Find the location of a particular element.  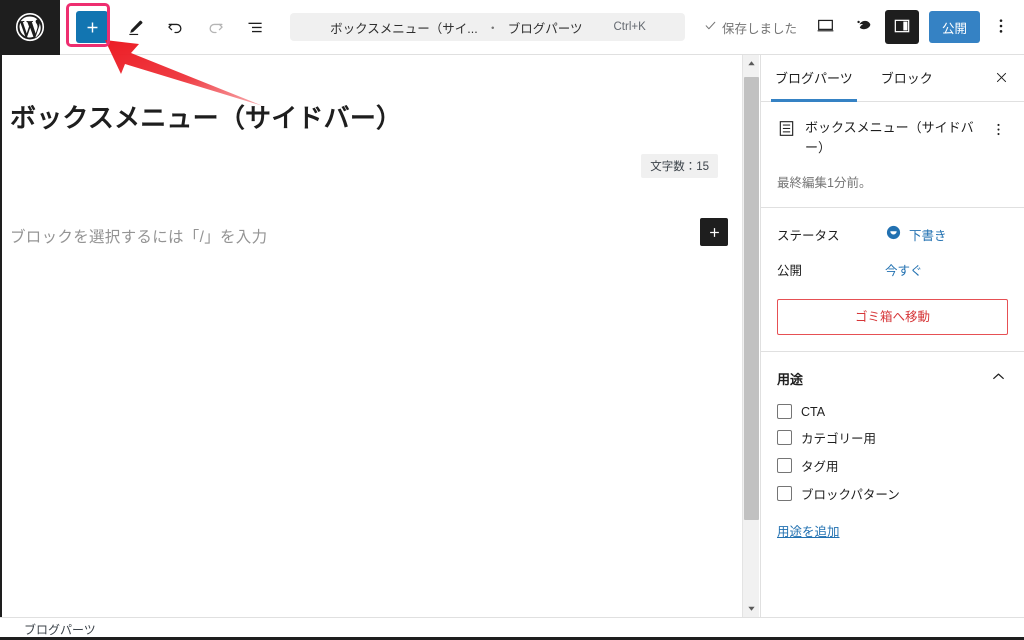

usage-checkbox-block-pattern: ブロックパターン is located at coordinates (892, 493).